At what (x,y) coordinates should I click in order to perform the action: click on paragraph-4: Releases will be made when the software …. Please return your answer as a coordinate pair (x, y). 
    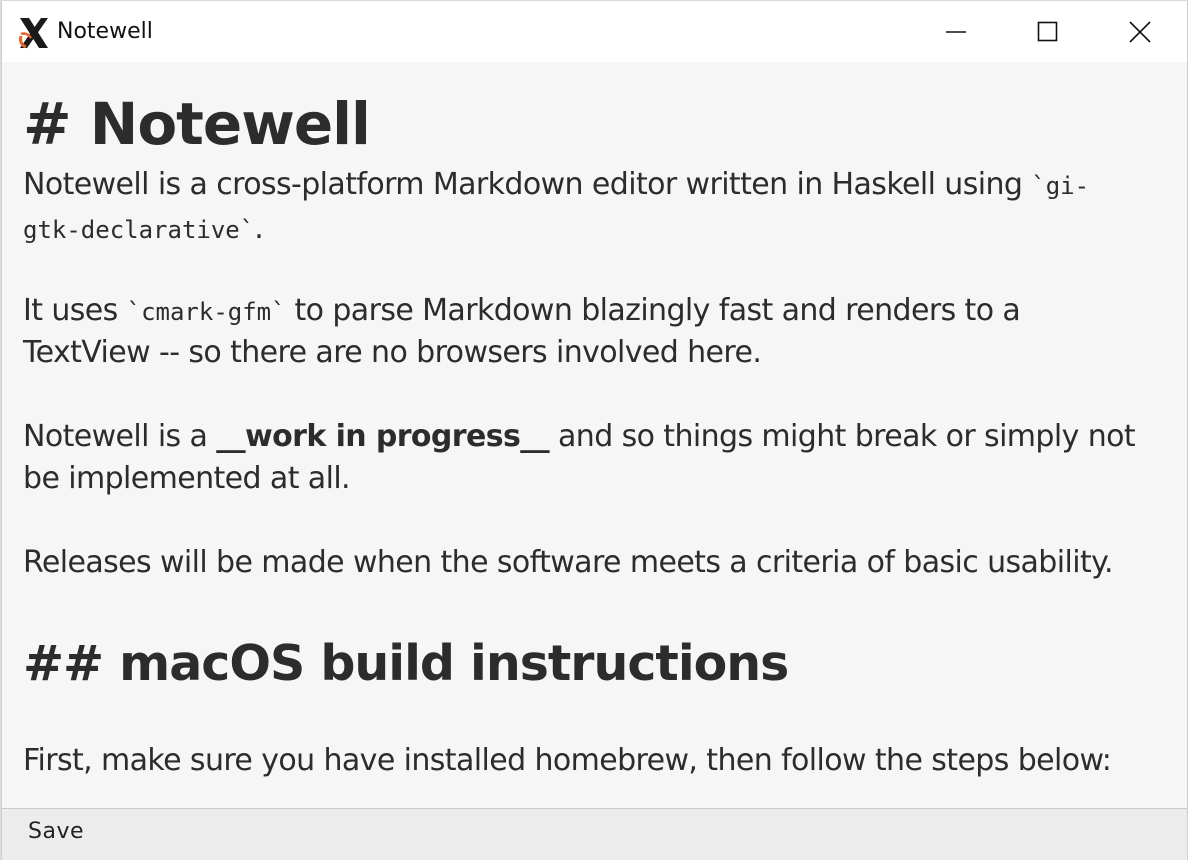
    Looking at the image, I should click on (568, 562).